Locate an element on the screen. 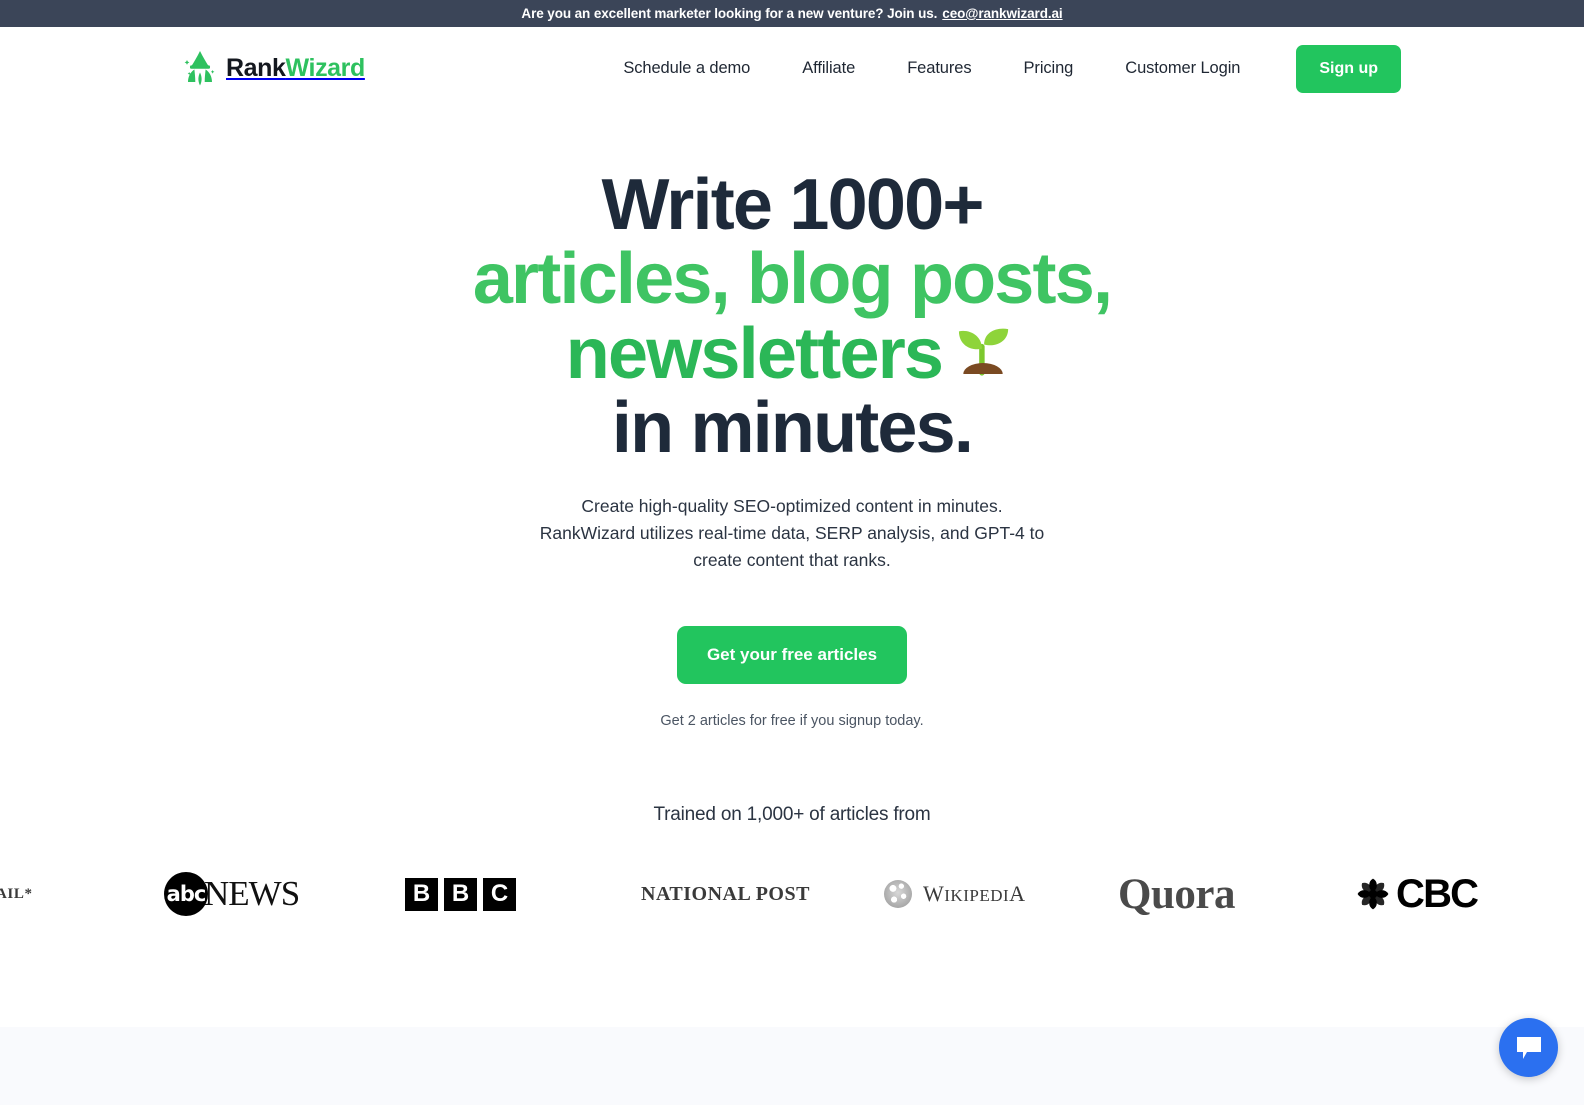 The height and width of the screenshot is (1105, 1584). bbc-logo-letter-2: B is located at coordinates (460, 894).